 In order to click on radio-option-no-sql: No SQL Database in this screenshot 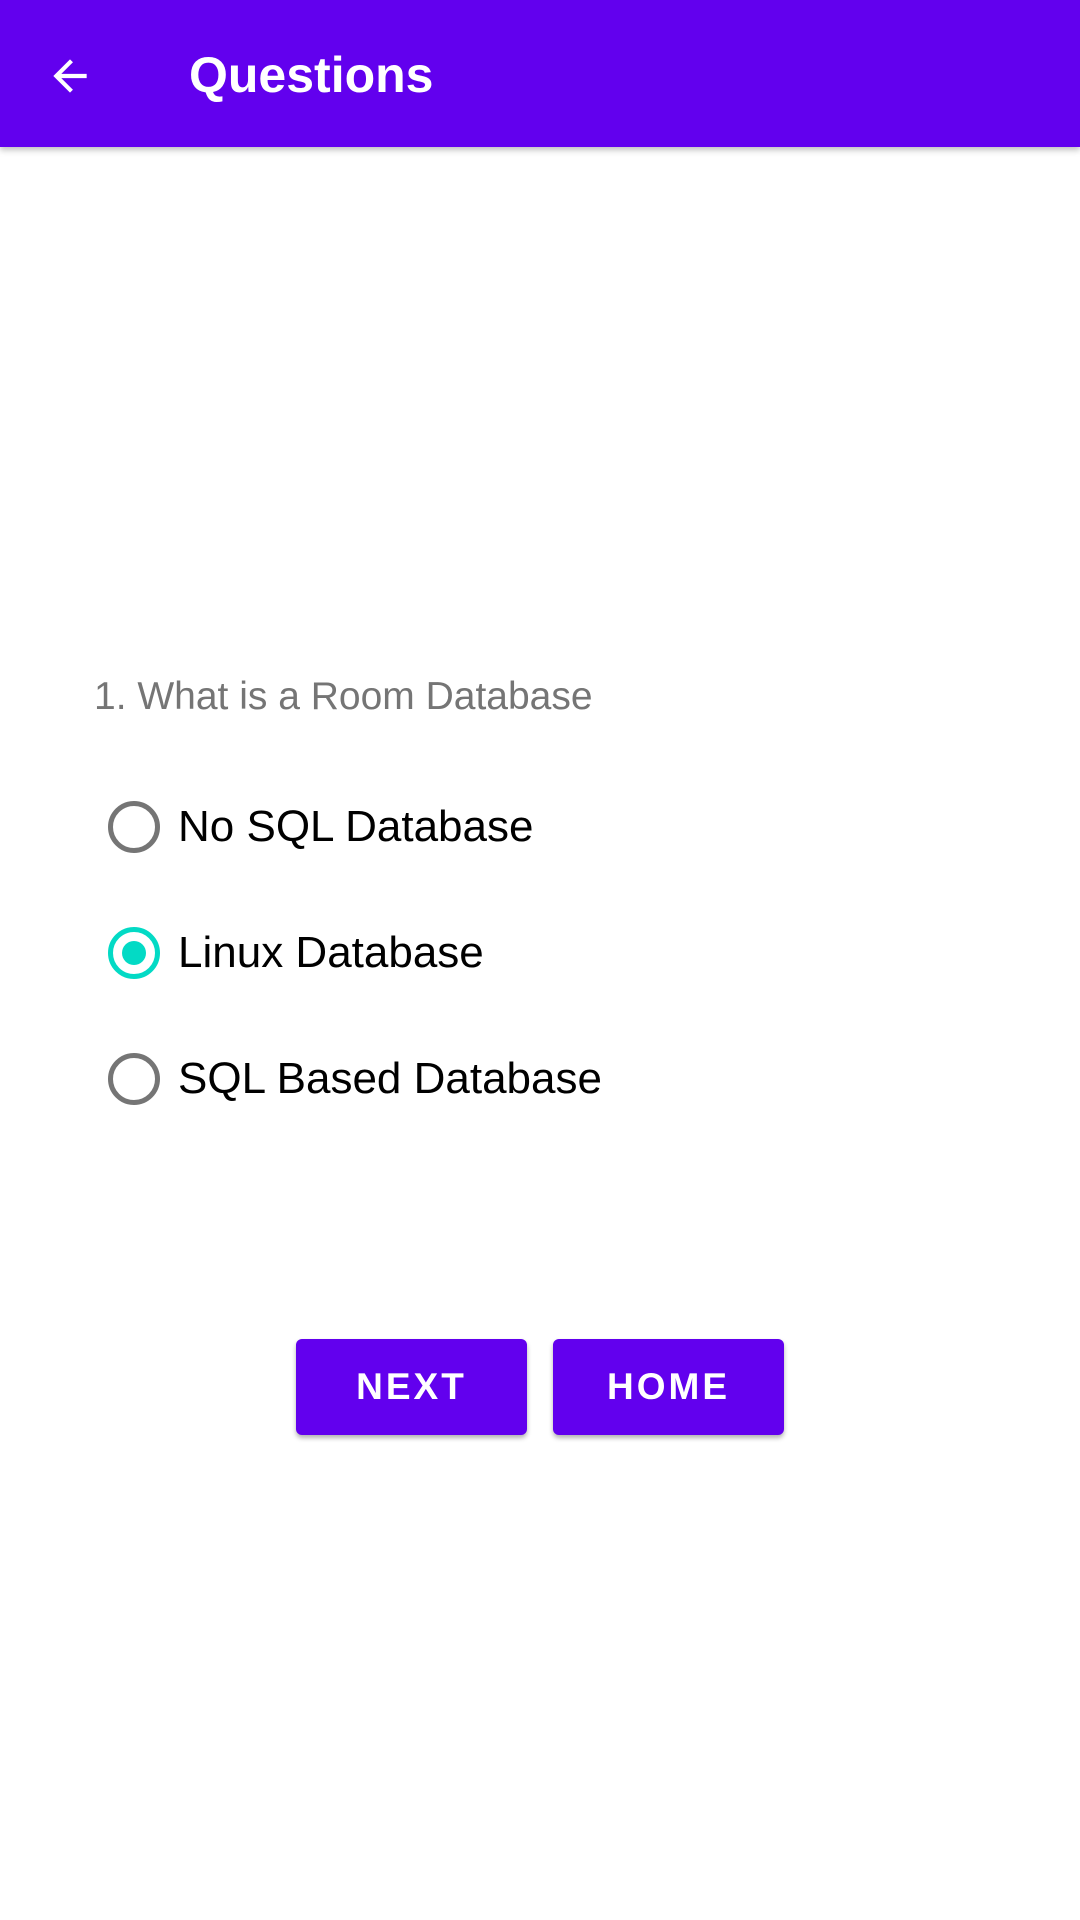, I will do `click(494, 827)`.